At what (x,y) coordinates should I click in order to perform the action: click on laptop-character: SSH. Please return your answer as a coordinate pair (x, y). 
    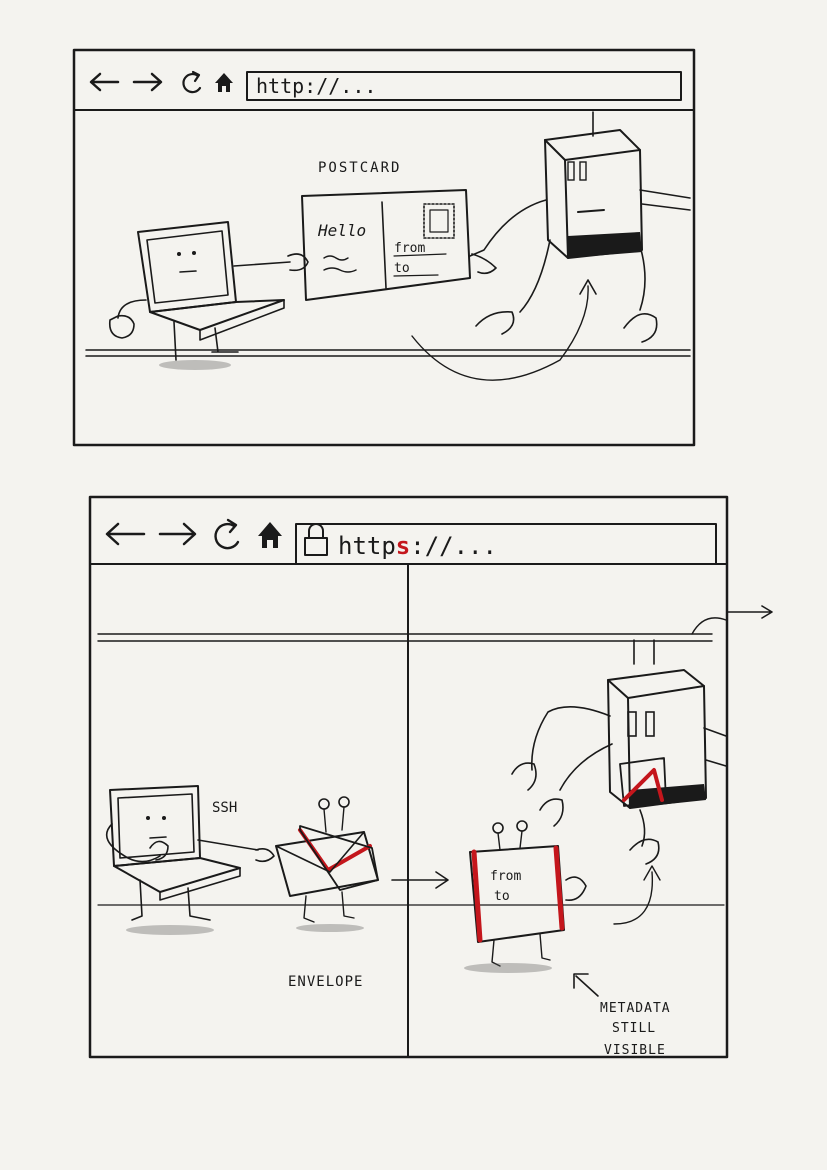
    Looking at the image, I should click on (182, 860).